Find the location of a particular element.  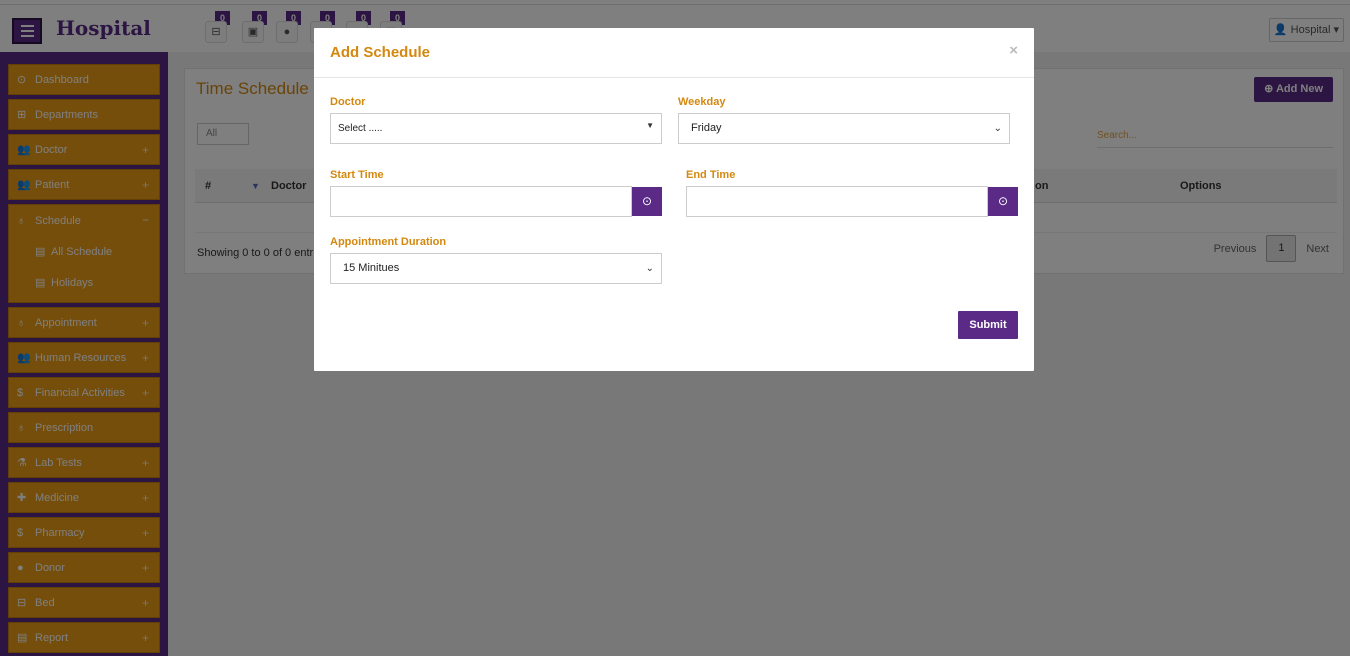

start-time-picker-button: ⊙ is located at coordinates (647, 201).